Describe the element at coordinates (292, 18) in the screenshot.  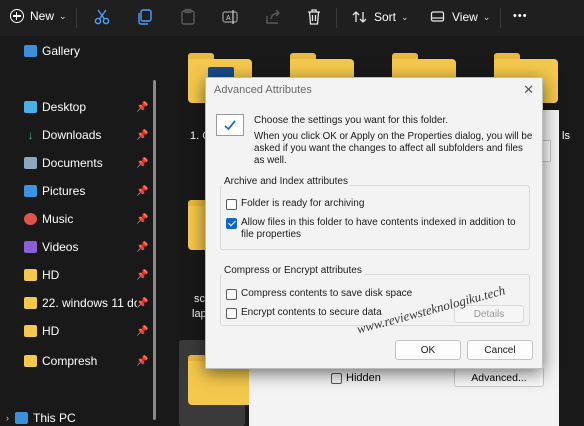
I see `command-bar: New ⌄ A Sort ⌄ View ⌄ •••` at that location.